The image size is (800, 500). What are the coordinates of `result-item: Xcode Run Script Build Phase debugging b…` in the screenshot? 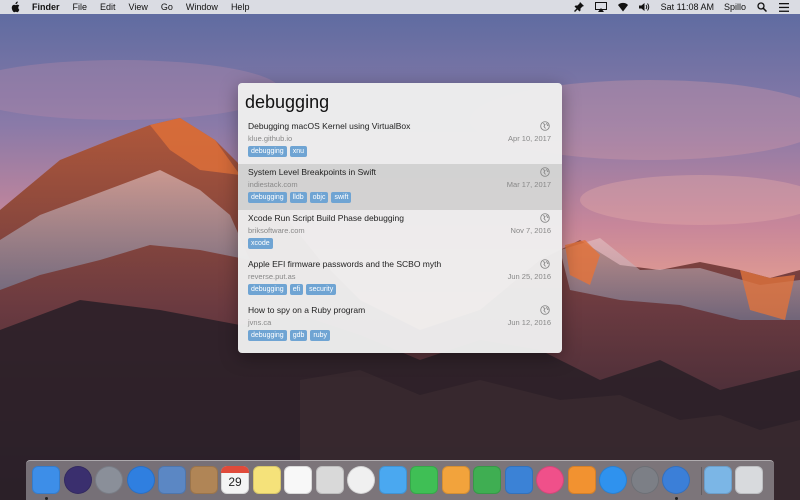 It's located at (400, 233).